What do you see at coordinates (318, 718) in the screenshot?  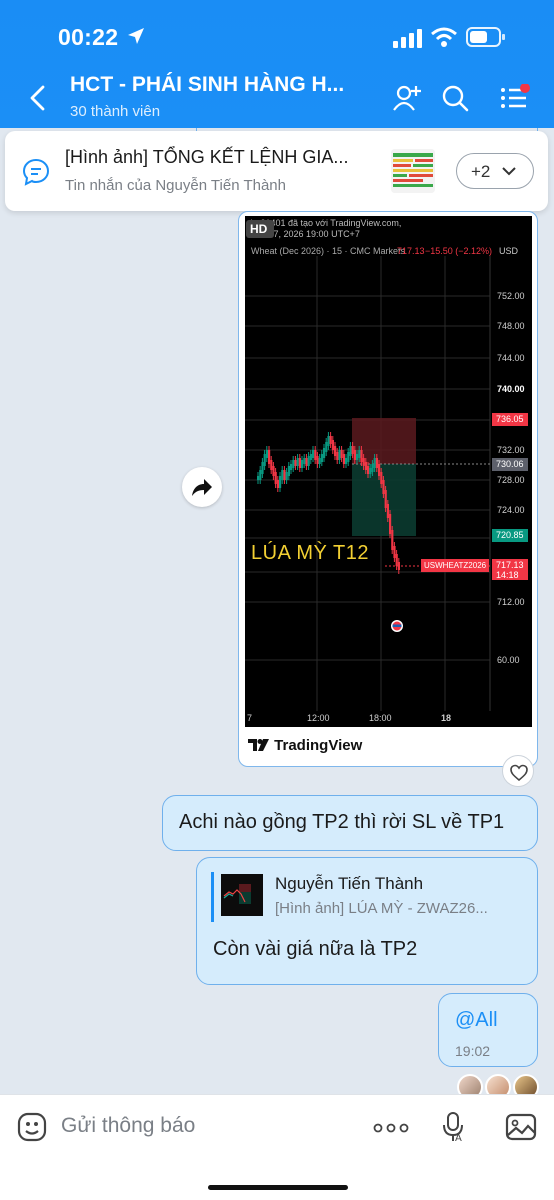 I see `x-tick: 12:00` at bounding box center [318, 718].